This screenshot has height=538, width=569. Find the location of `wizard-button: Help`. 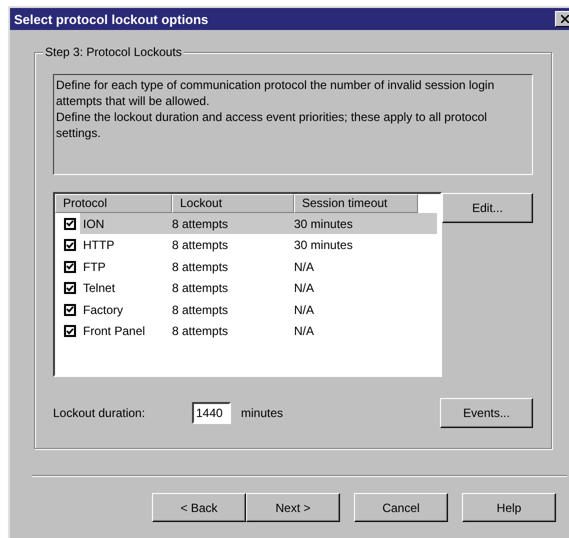

wizard-button: Help is located at coordinates (509, 507).